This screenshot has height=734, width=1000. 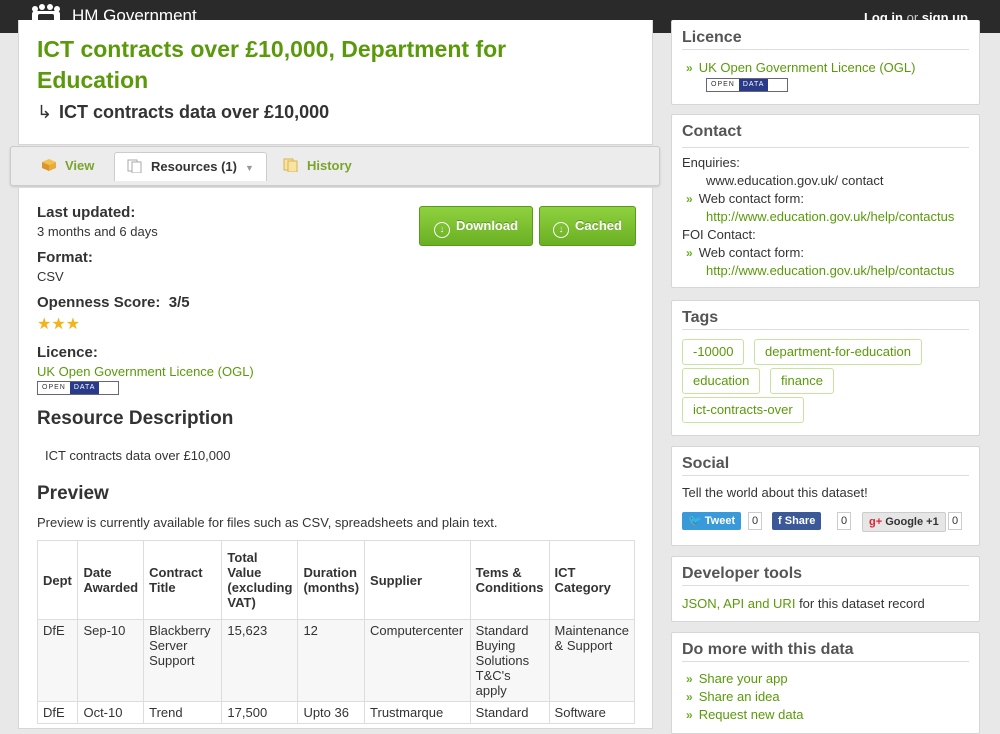 I want to click on open-data-logo: OPEN DATA, so click(x=747, y=85).